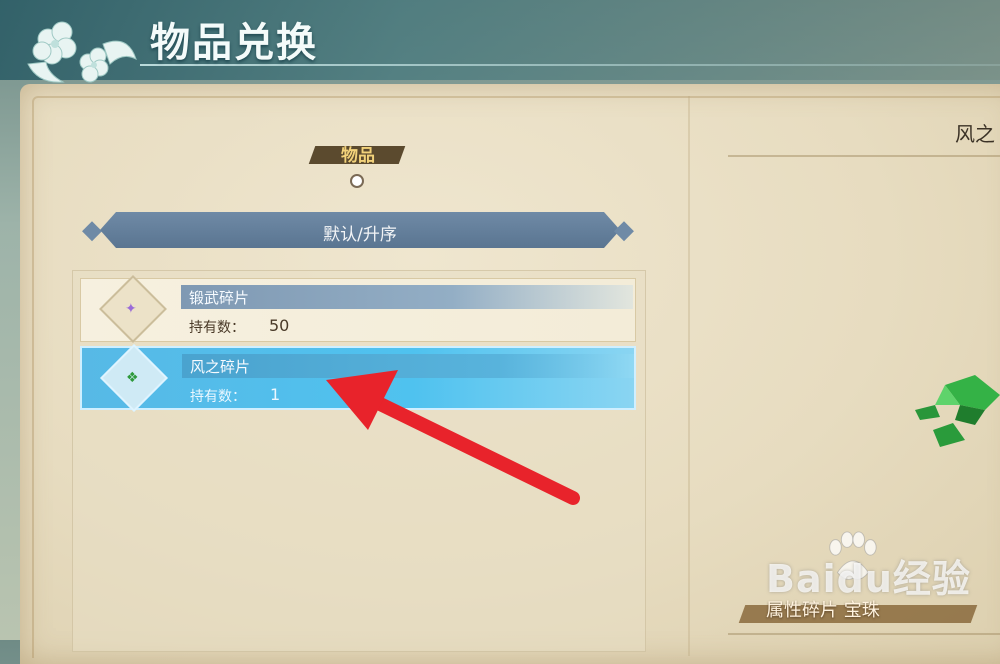  Describe the element at coordinates (358, 153) in the screenshot. I see `category-tab: 物品` at that location.